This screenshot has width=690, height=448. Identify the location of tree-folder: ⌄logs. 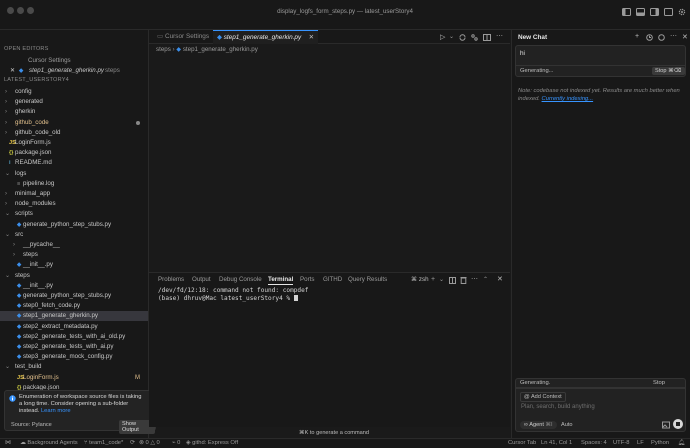
(74, 174).